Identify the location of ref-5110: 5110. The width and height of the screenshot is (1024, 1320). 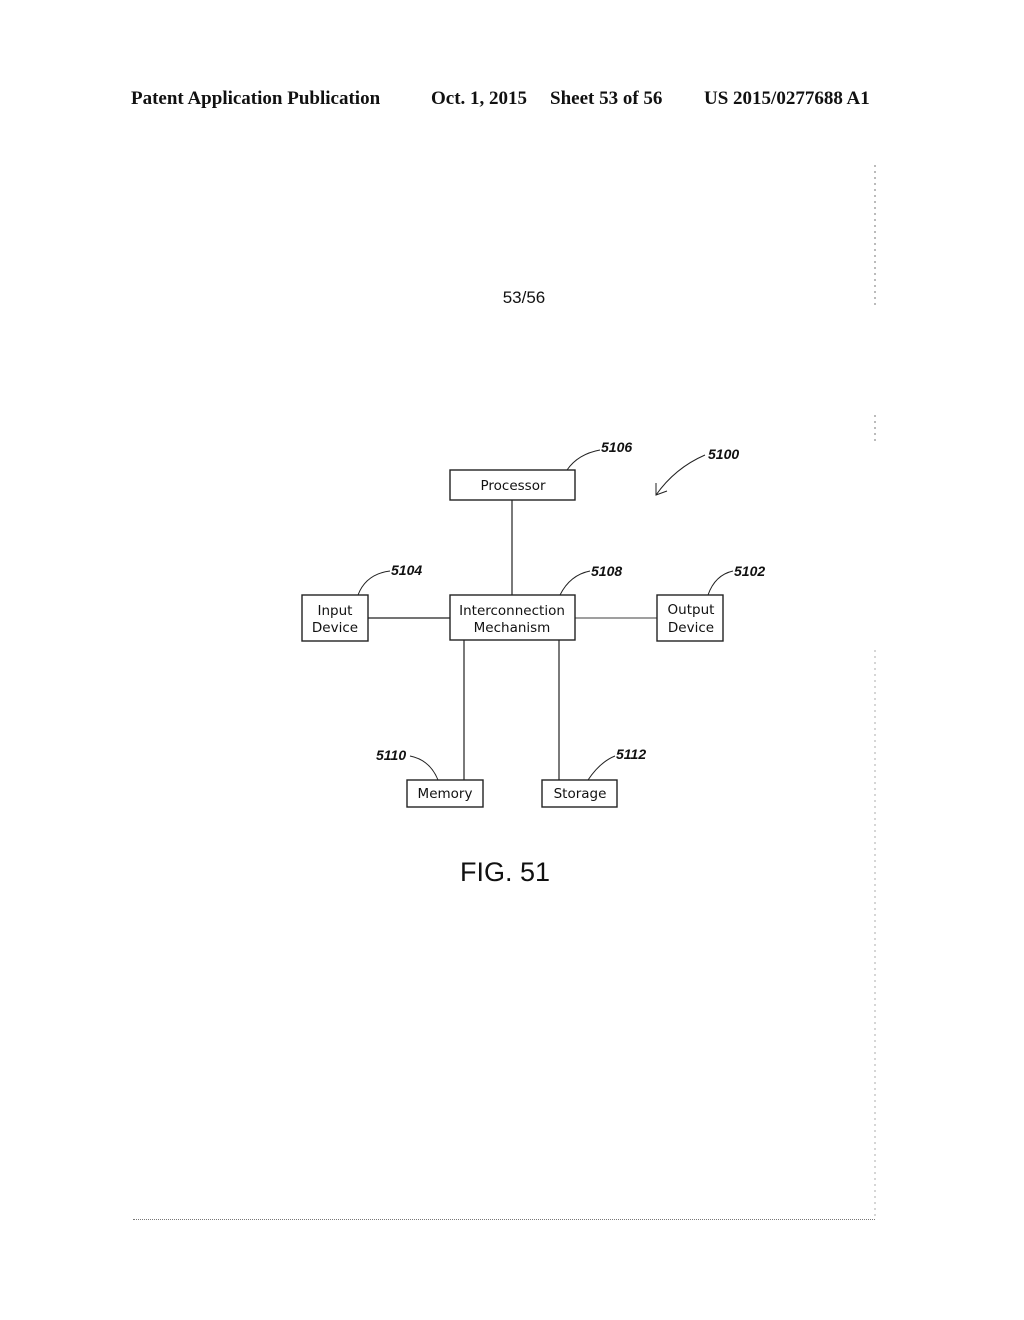
(391, 755).